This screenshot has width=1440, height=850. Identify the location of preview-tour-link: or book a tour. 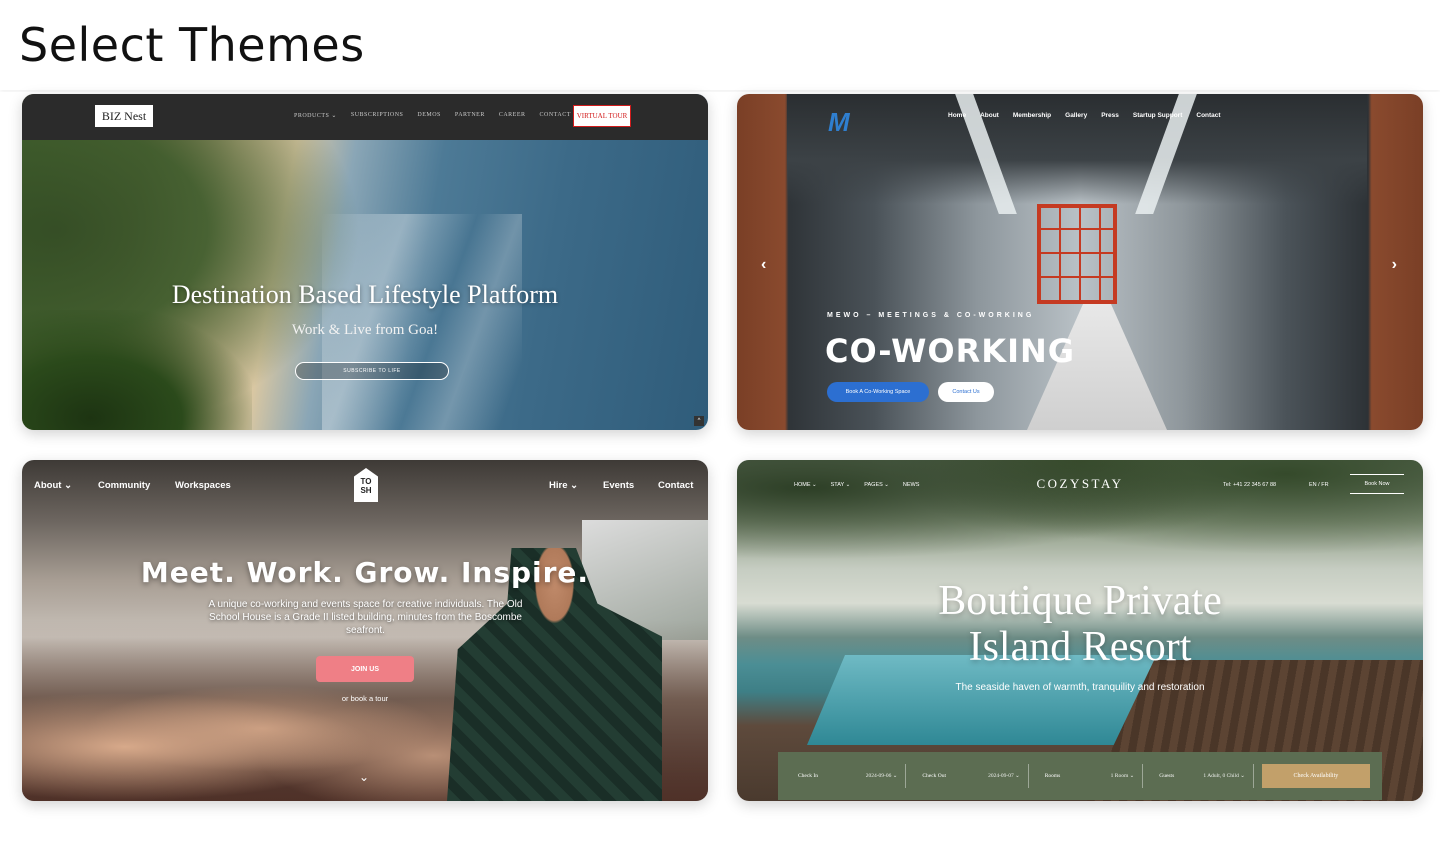
(365, 698).